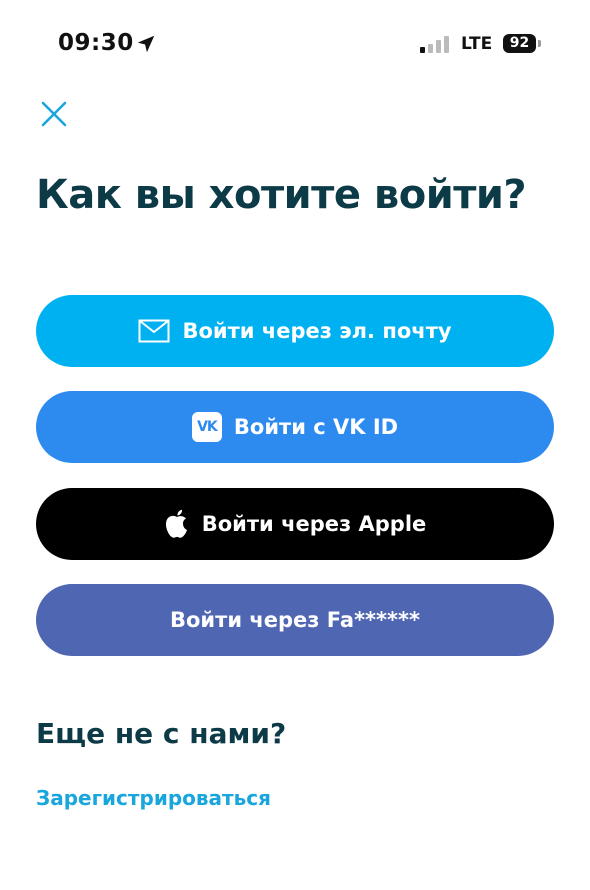 This screenshot has height=890, width=590. What do you see at coordinates (177, 524) in the screenshot?
I see `apple-icon` at bounding box center [177, 524].